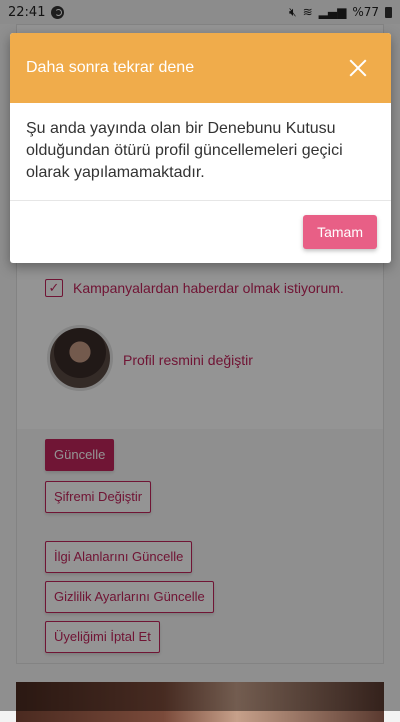 The height and width of the screenshot is (722, 400). I want to click on dialog-footer: Tamam, so click(200, 232).